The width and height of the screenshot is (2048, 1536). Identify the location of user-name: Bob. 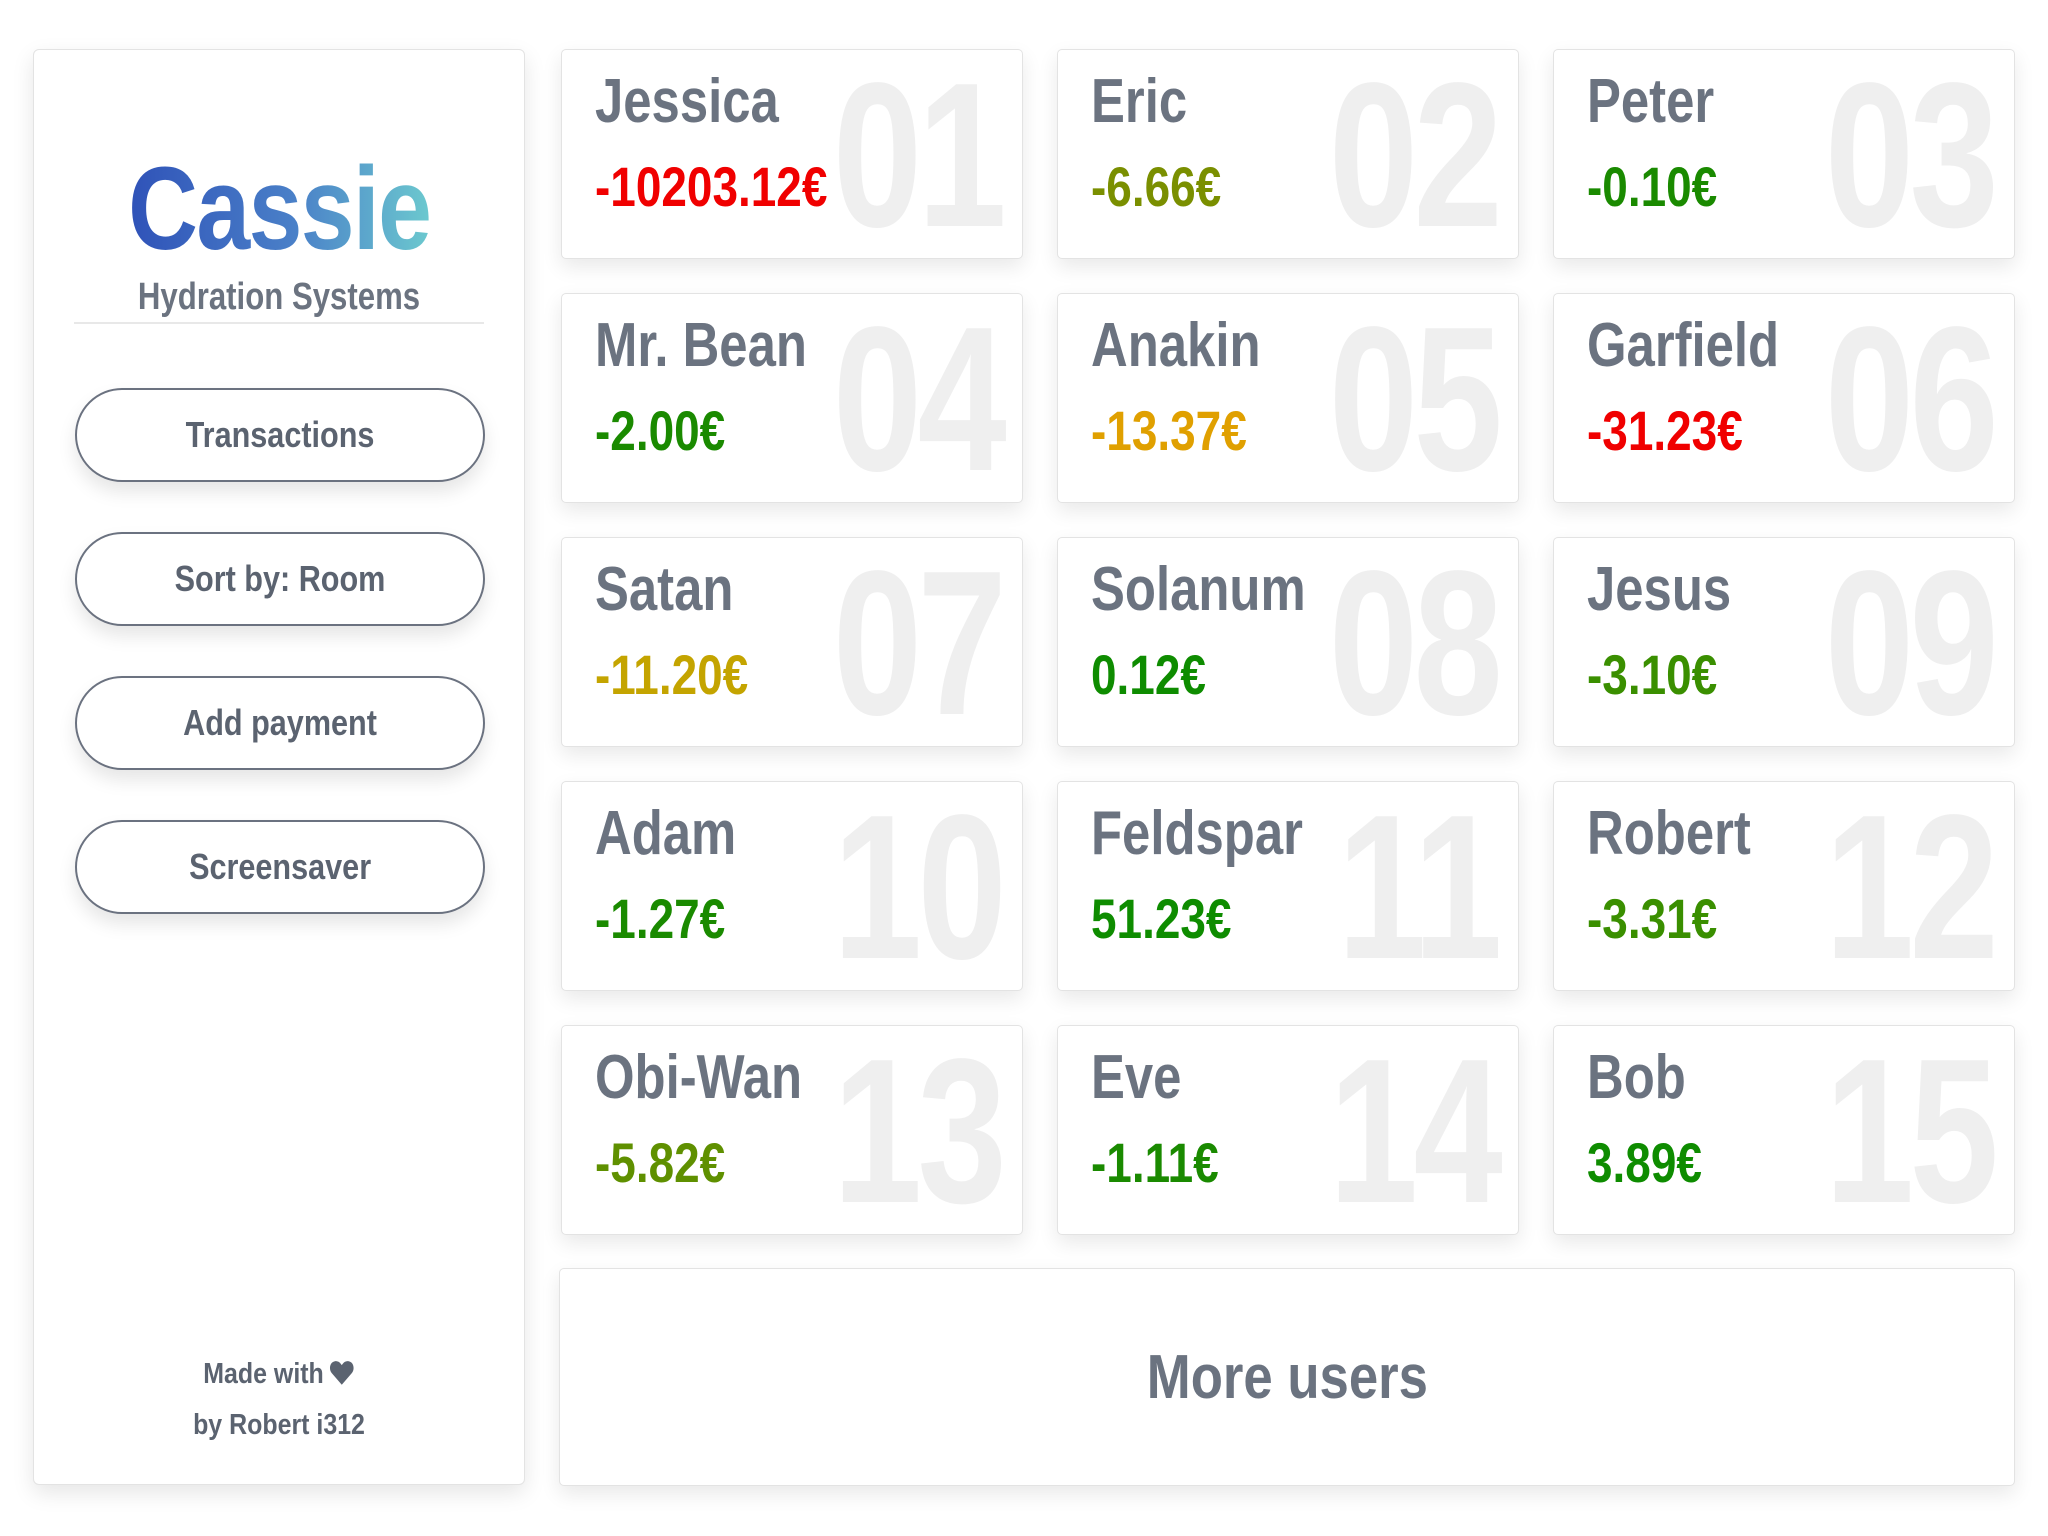
(1636, 1077).